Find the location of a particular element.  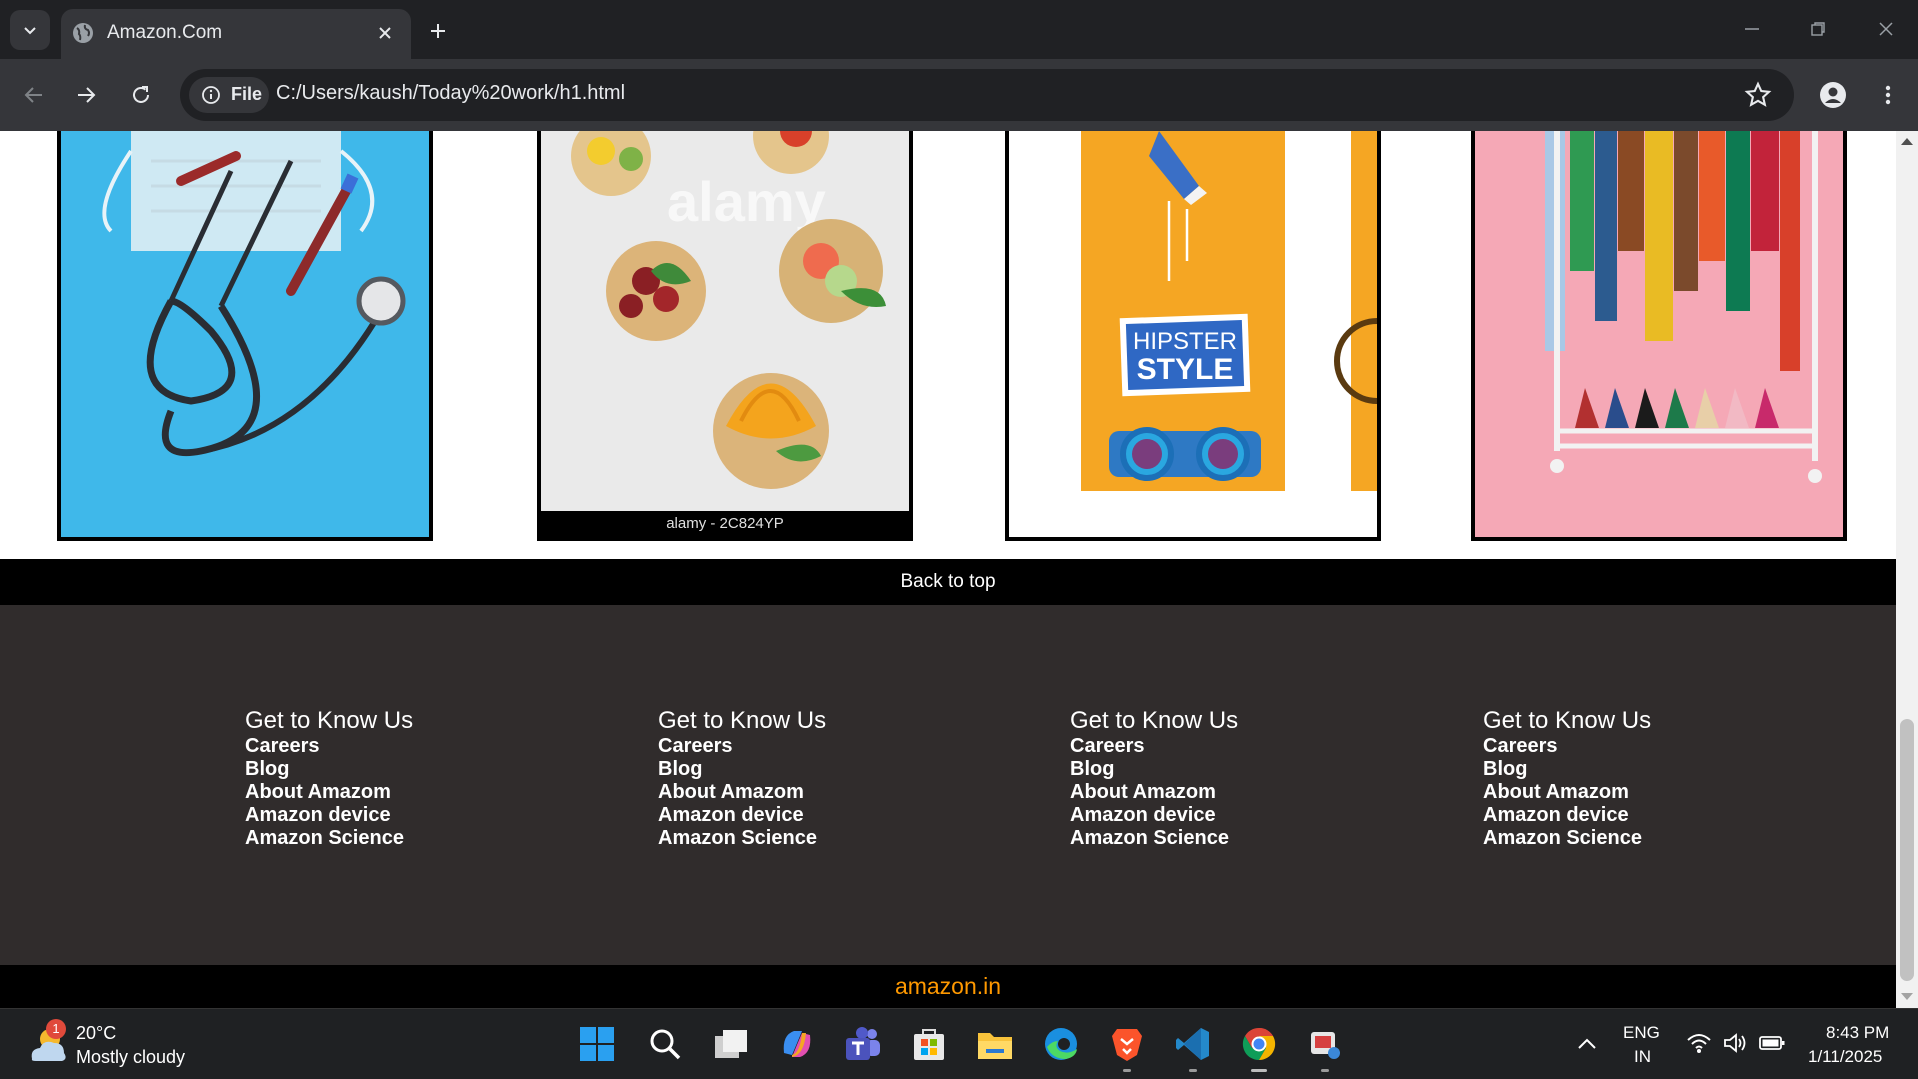

profile-button is located at coordinates (1833, 95).